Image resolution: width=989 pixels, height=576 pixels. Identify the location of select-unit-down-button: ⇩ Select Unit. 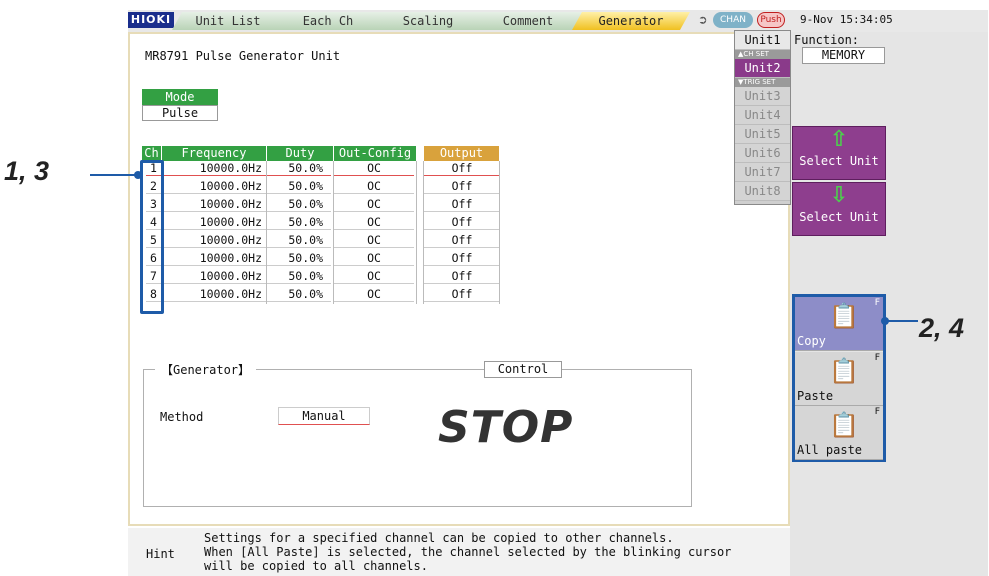
(839, 209).